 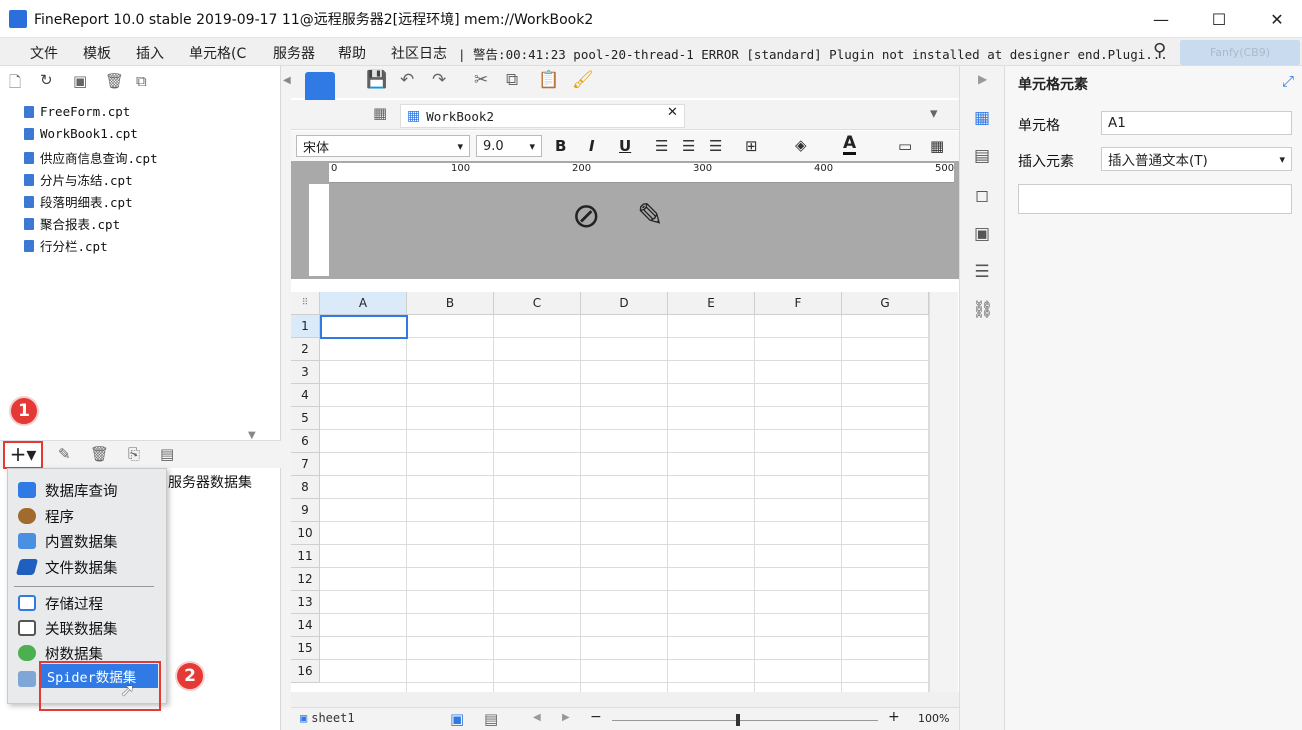 What do you see at coordinates (68, 490) in the screenshot?
I see `menu-item-db-query: 数据库查询` at bounding box center [68, 490].